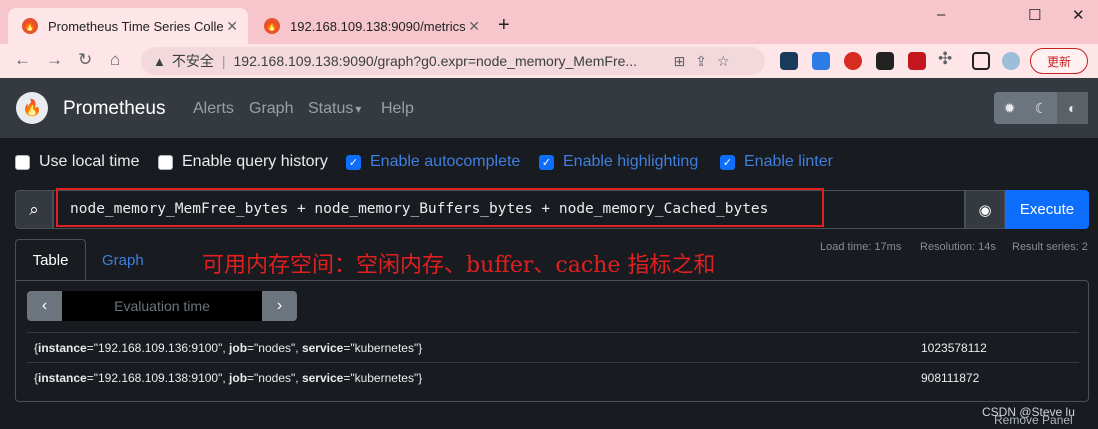 The height and width of the screenshot is (429, 1098). What do you see at coordinates (1009, 108) in the screenshot?
I see `light-theme-icon: ✹` at bounding box center [1009, 108].